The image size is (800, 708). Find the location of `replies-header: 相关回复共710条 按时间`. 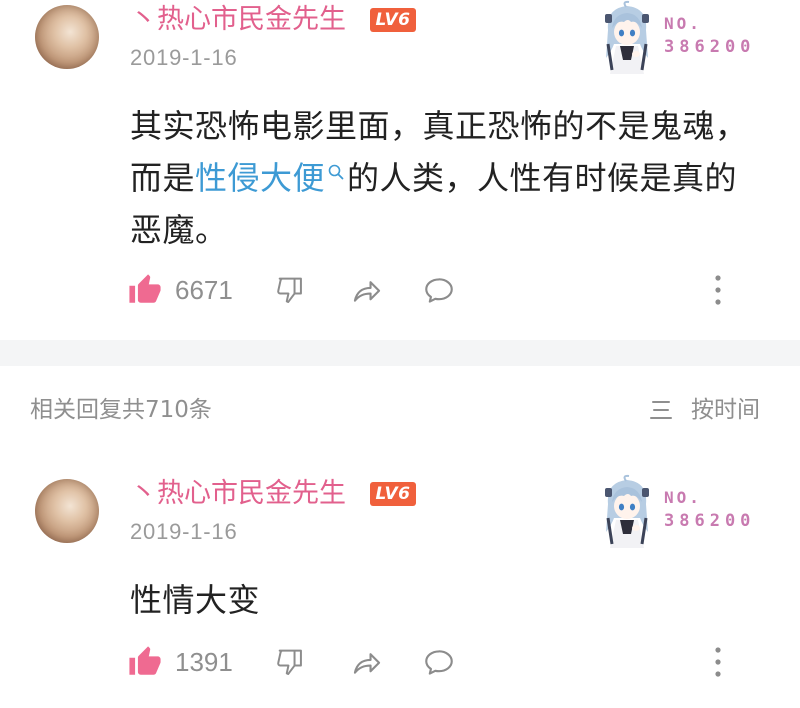

replies-header: 相关回复共710条 按时间 is located at coordinates (400, 410).